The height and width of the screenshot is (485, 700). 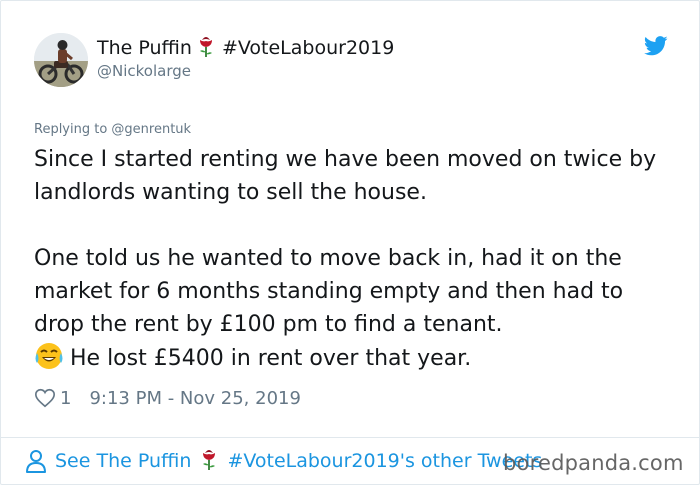 What do you see at coordinates (49, 356) in the screenshot?
I see `face-with-tears-of-joy-icon` at bounding box center [49, 356].